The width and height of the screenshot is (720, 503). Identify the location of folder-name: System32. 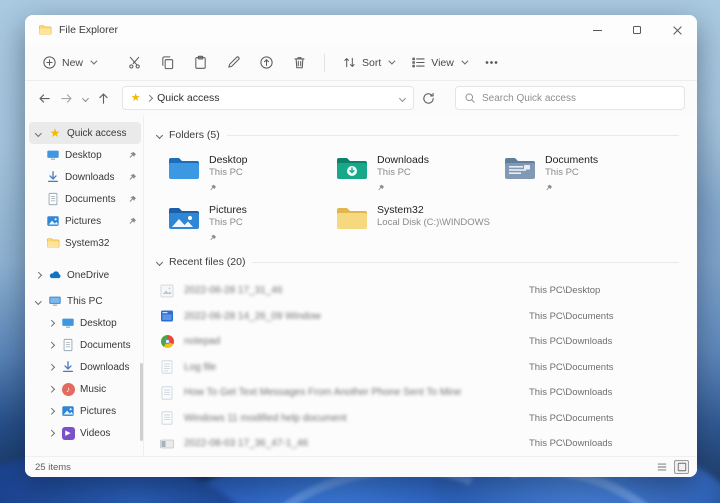
(400, 210).